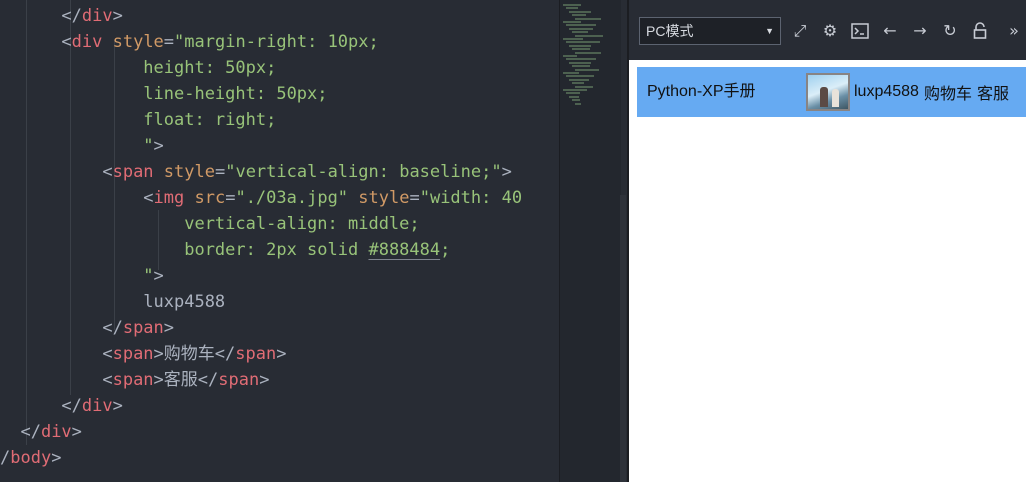 The width and height of the screenshot is (1026, 482). Describe the element at coordinates (886, 91) in the screenshot. I see `username: luxp4588` at that location.